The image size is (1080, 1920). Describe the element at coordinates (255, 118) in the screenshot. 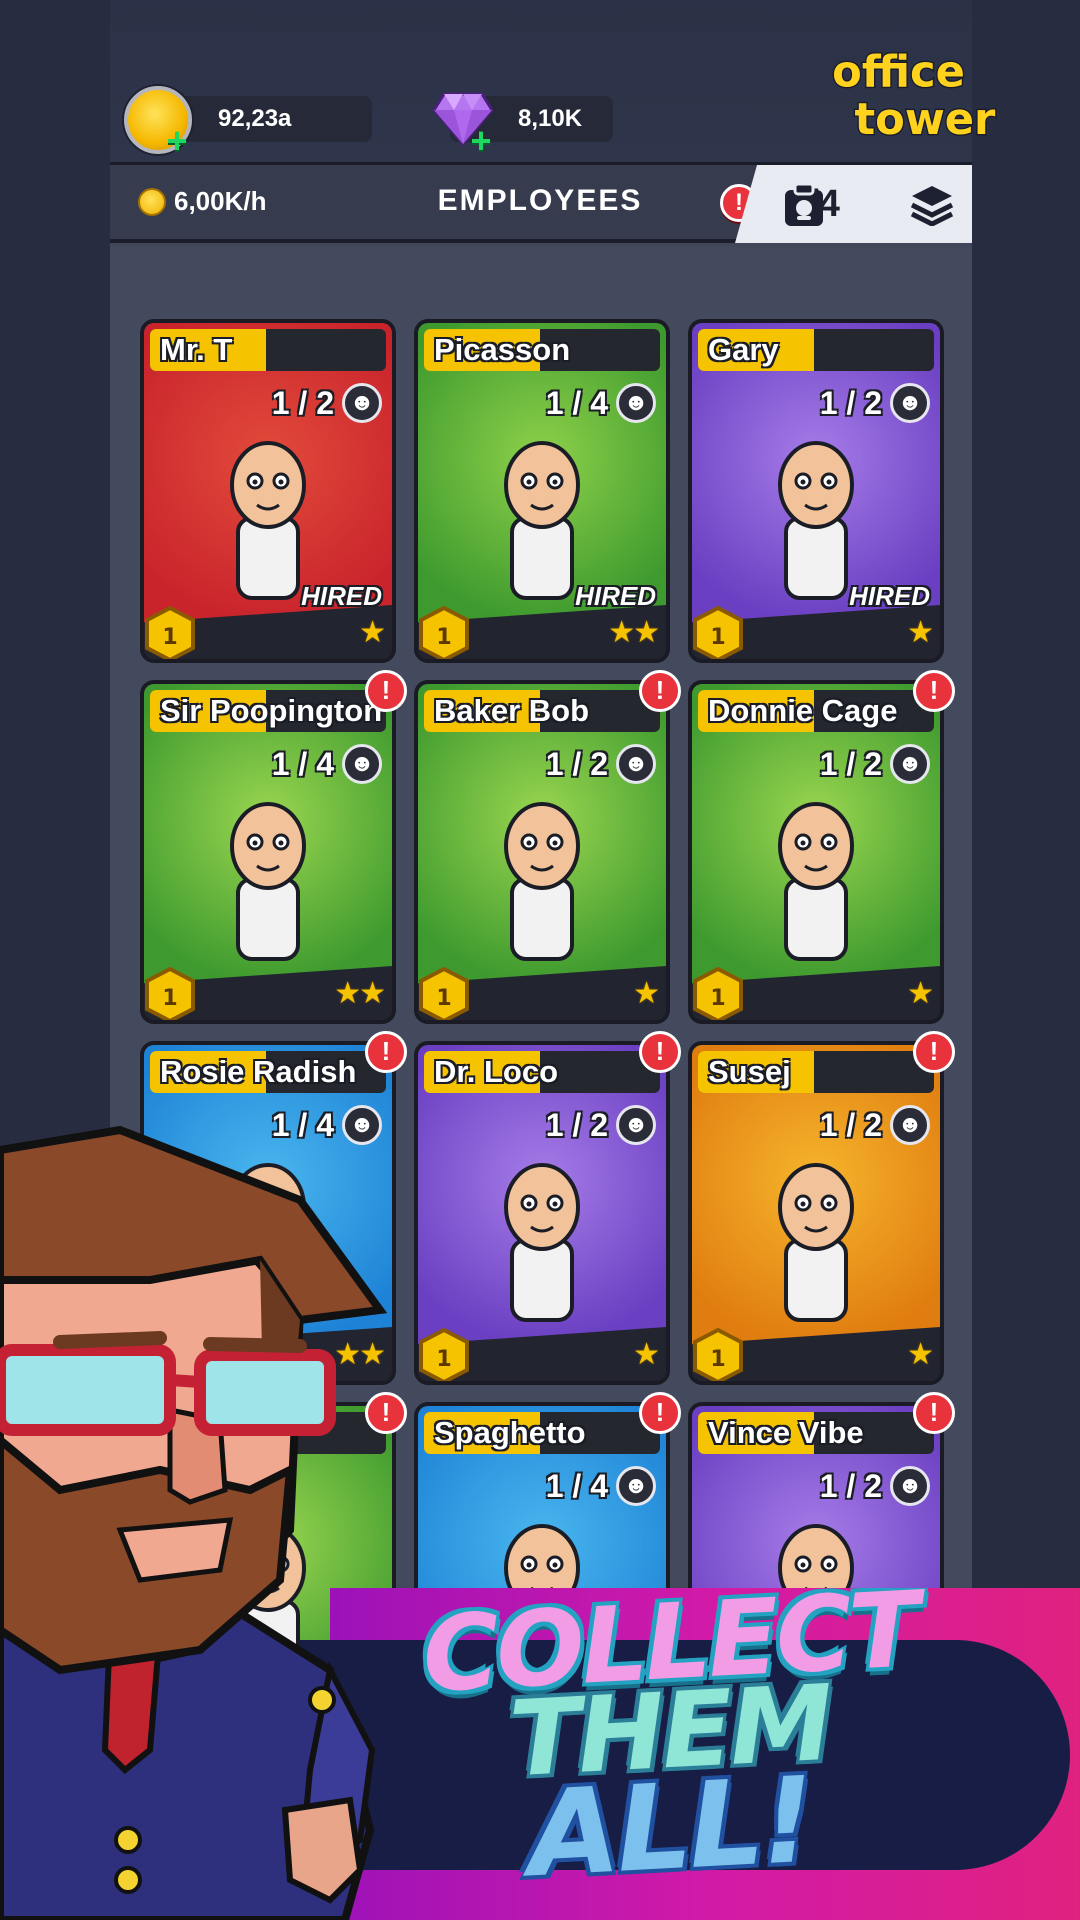

I see `coins-value: 92,23a` at that location.